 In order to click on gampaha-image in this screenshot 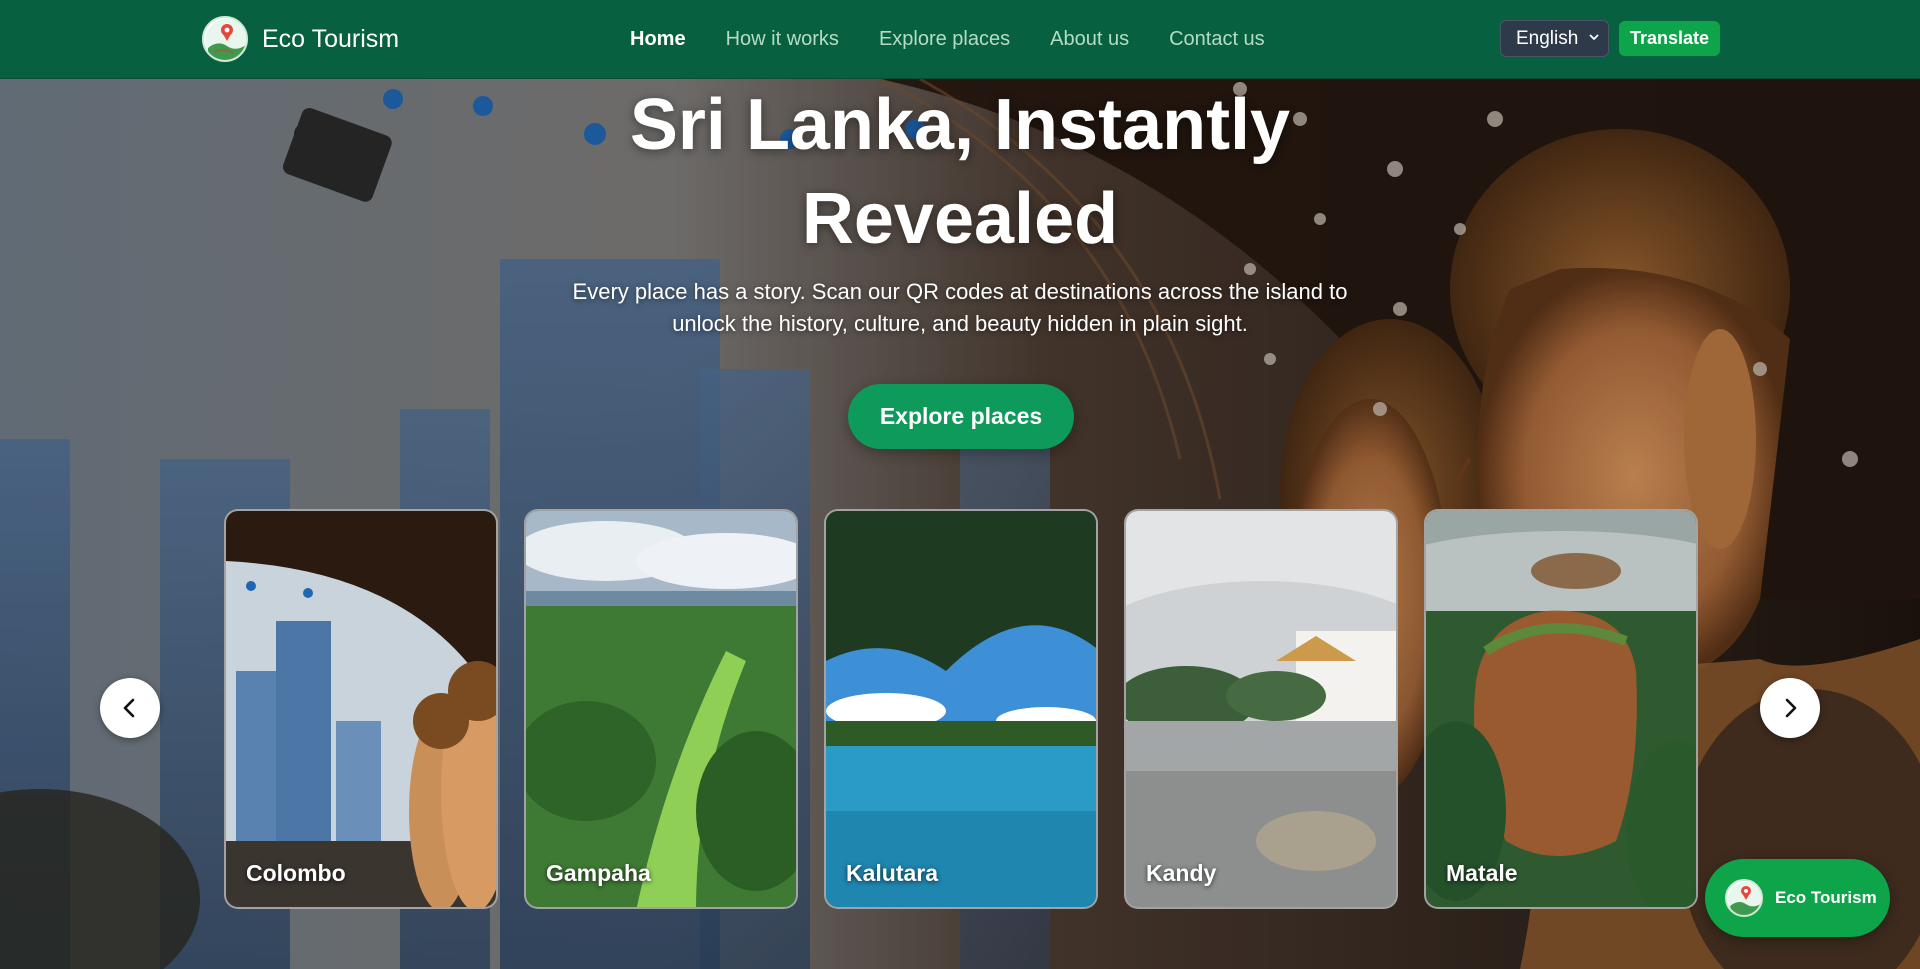, I will do `click(661, 709)`.